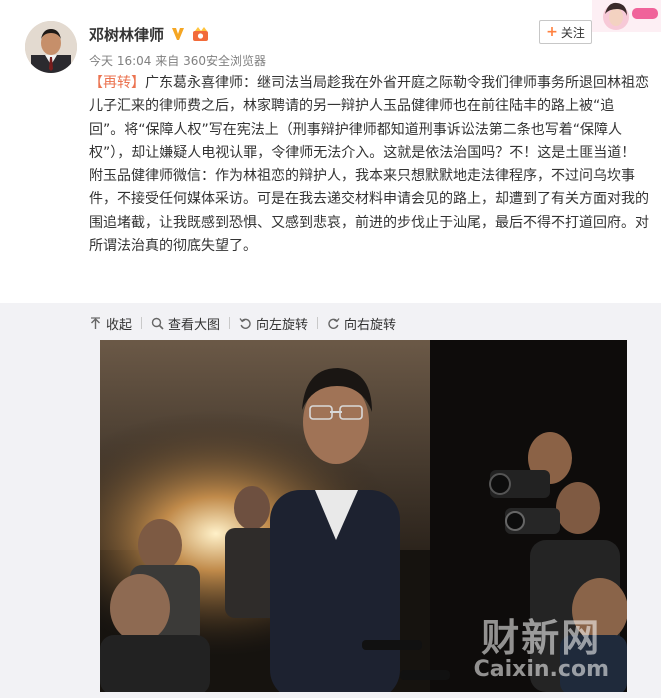 The image size is (661, 698). What do you see at coordinates (157, 323) in the screenshot?
I see `magnifier-icon` at bounding box center [157, 323].